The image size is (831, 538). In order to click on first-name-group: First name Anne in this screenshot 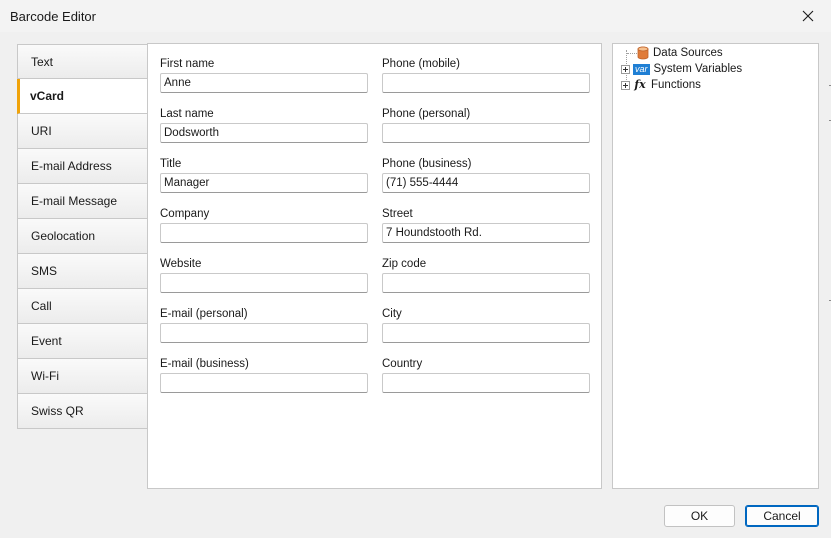, I will do `click(264, 75)`.